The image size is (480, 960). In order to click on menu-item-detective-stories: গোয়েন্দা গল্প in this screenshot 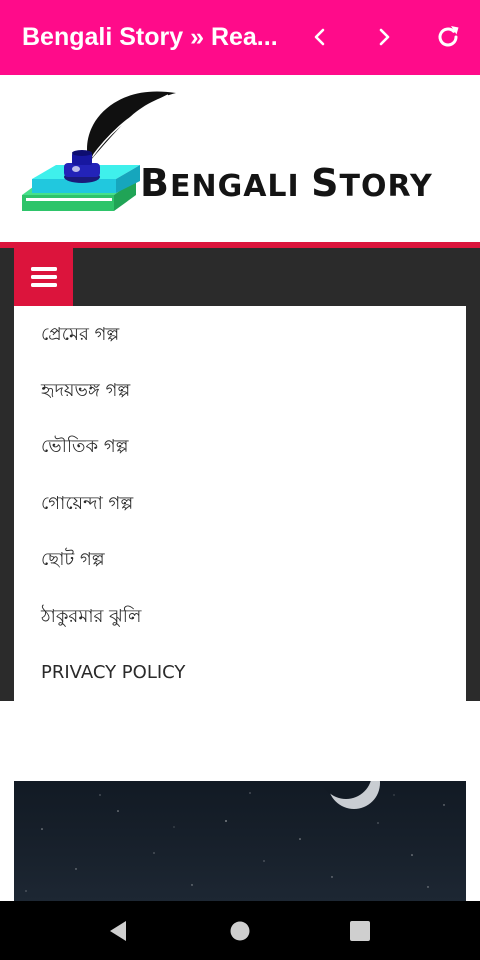, I will do `click(241, 504)`.